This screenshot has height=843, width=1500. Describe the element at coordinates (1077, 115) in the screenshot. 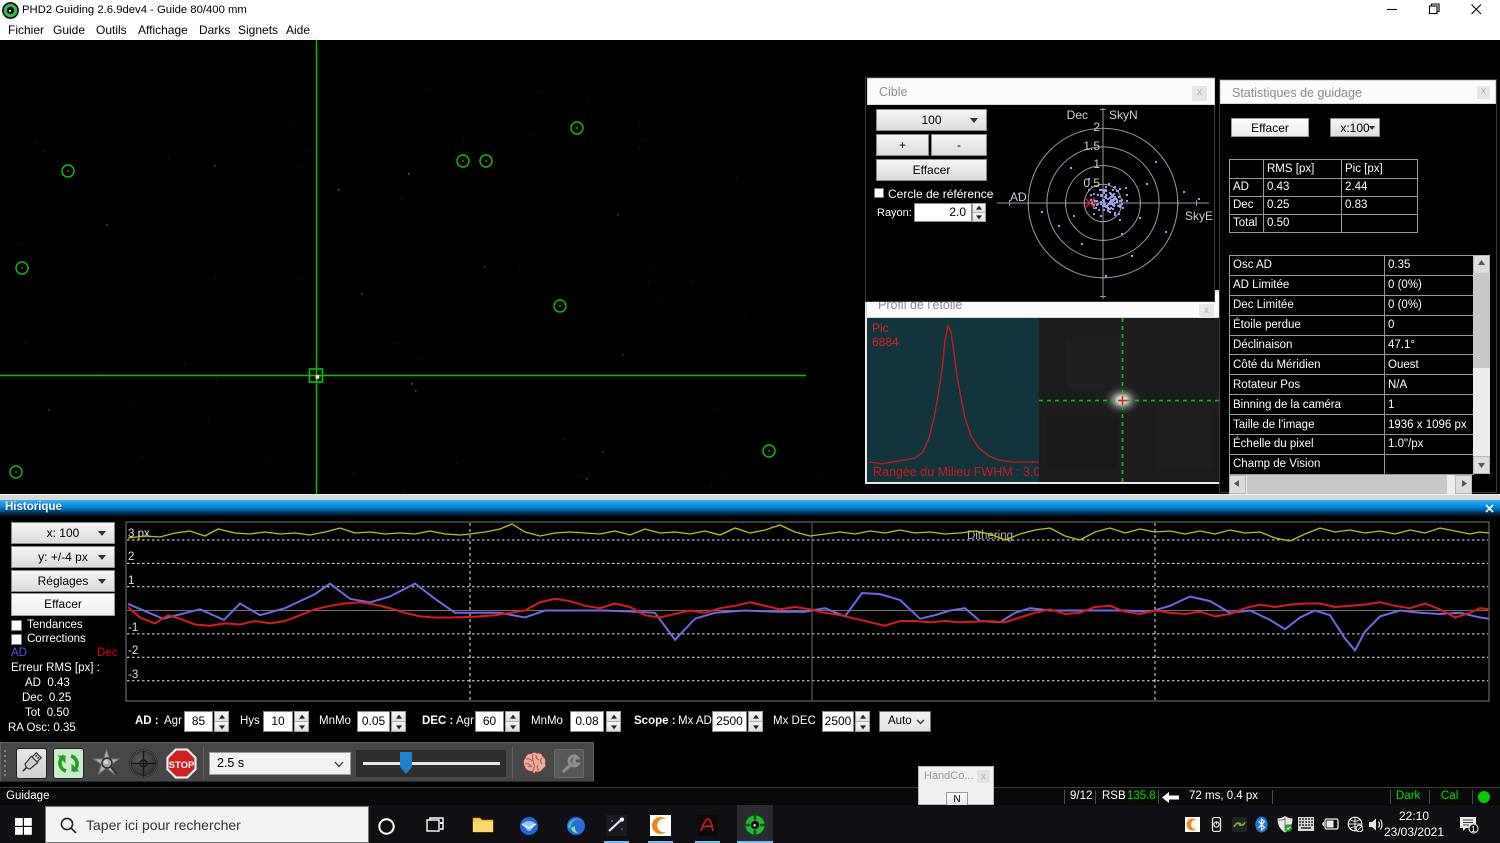

I see `svg-text: Dec` at that location.